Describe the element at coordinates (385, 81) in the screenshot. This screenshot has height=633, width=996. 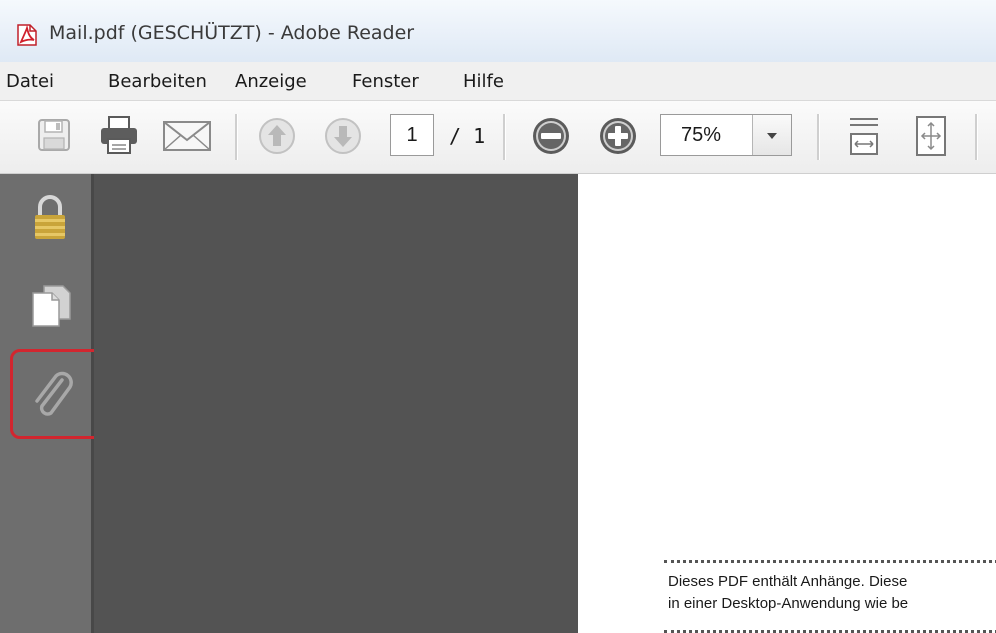
I see `menu-fenster: Fenster` at that location.